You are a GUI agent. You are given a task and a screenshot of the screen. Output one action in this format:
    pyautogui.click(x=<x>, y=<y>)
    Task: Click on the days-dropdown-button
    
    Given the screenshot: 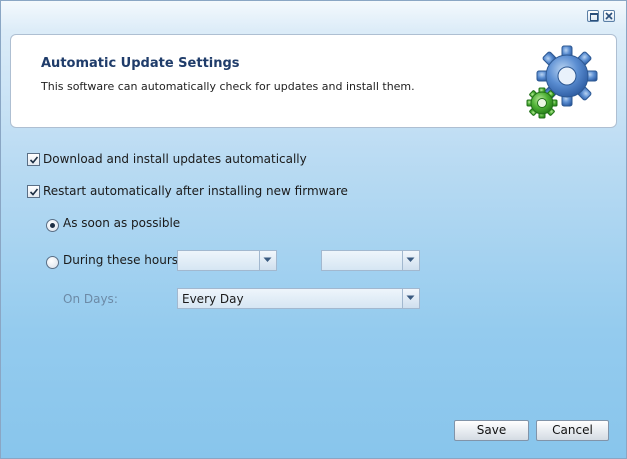 What is the action you would take?
    pyautogui.click(x=410, y=298)
    